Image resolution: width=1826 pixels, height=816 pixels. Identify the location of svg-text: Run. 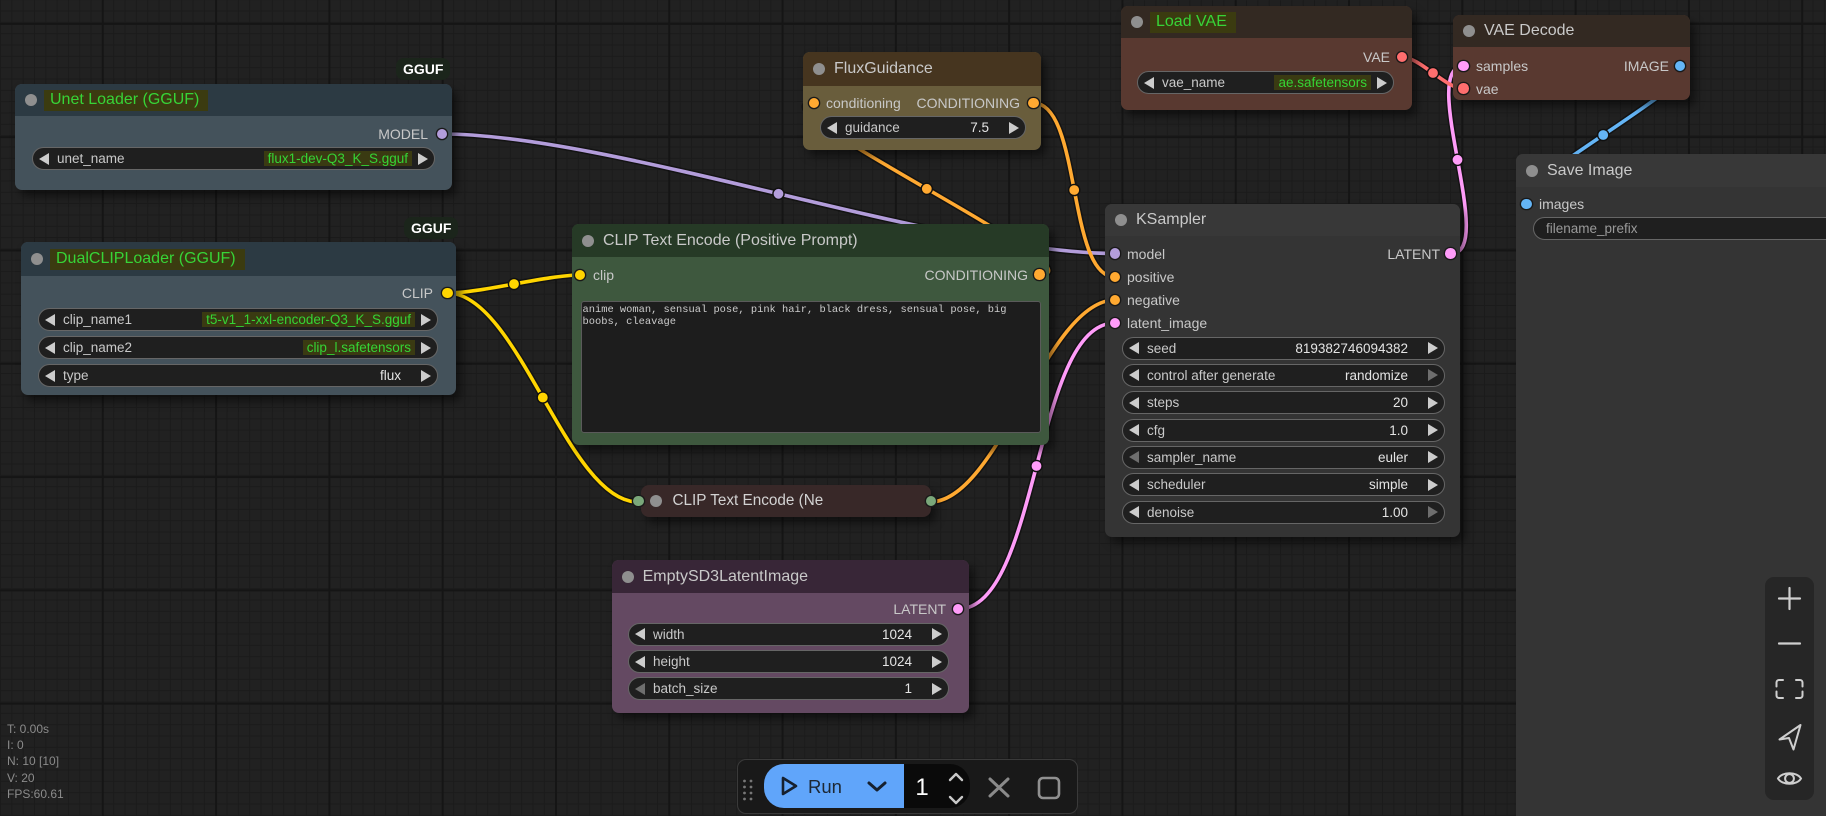
(825, 786).